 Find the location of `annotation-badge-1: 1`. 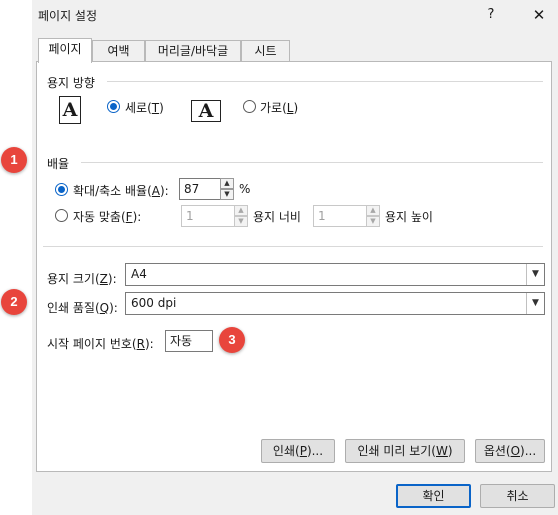

annotation-badge-1: 1 is located at coordinates (14, 160).